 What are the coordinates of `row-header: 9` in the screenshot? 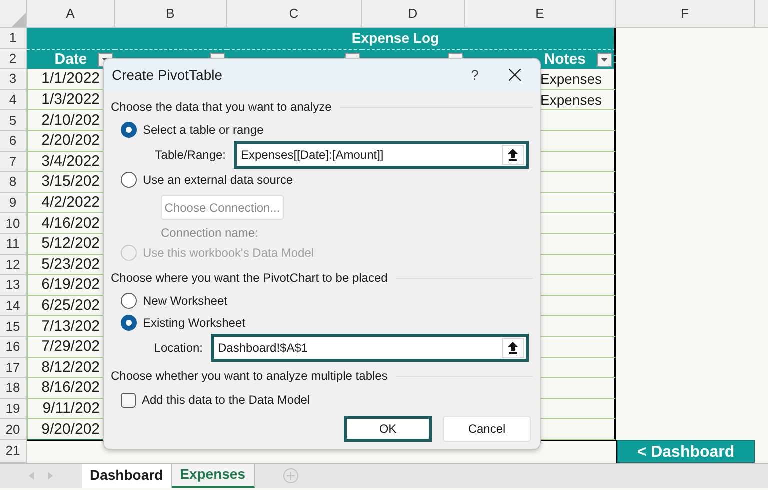 It's located at (13, 203).